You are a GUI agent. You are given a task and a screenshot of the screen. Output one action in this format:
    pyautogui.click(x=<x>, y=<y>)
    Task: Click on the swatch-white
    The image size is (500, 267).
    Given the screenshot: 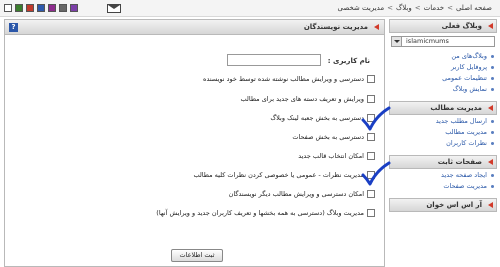 What is the action you would take?
    pyautogui.click(x=8, y=8)
    